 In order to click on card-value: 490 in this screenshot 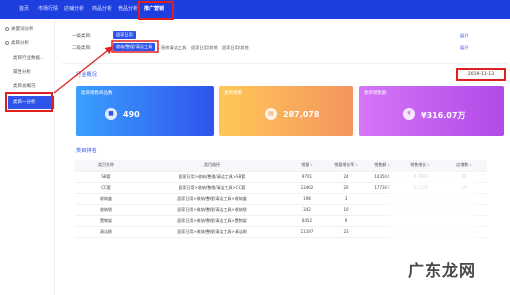, I will do `click(131, 114)`.